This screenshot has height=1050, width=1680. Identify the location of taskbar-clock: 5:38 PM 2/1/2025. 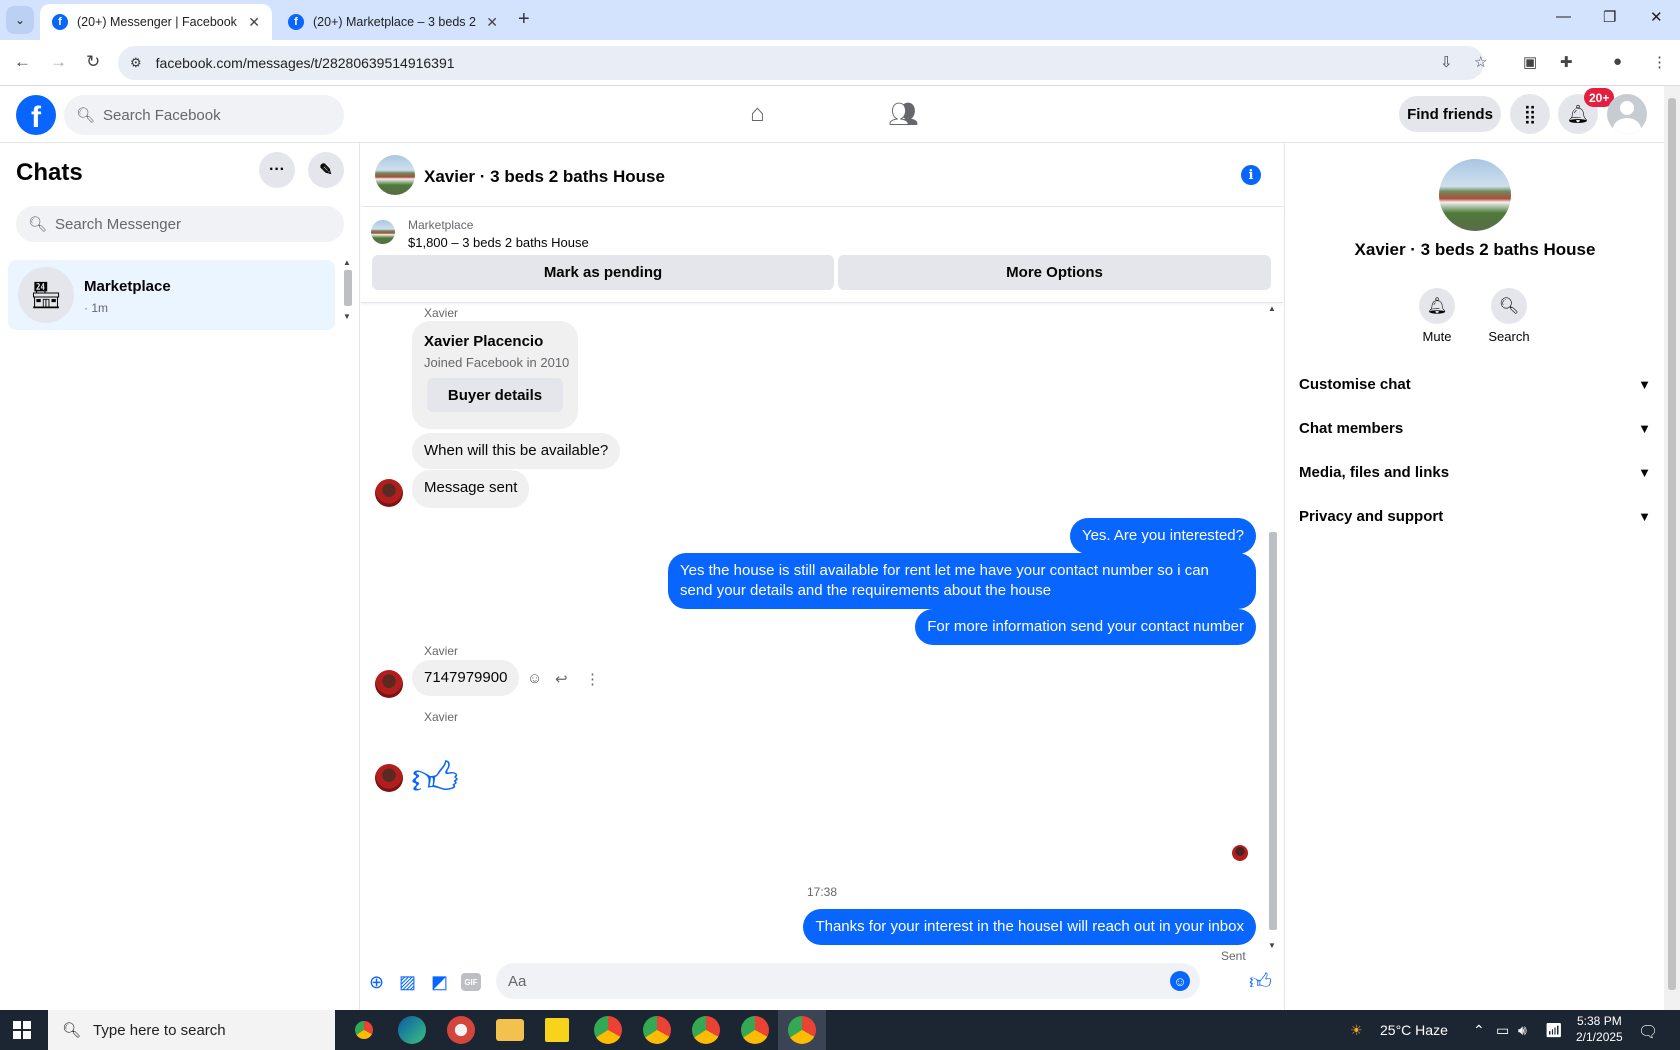
(1599, 1029).